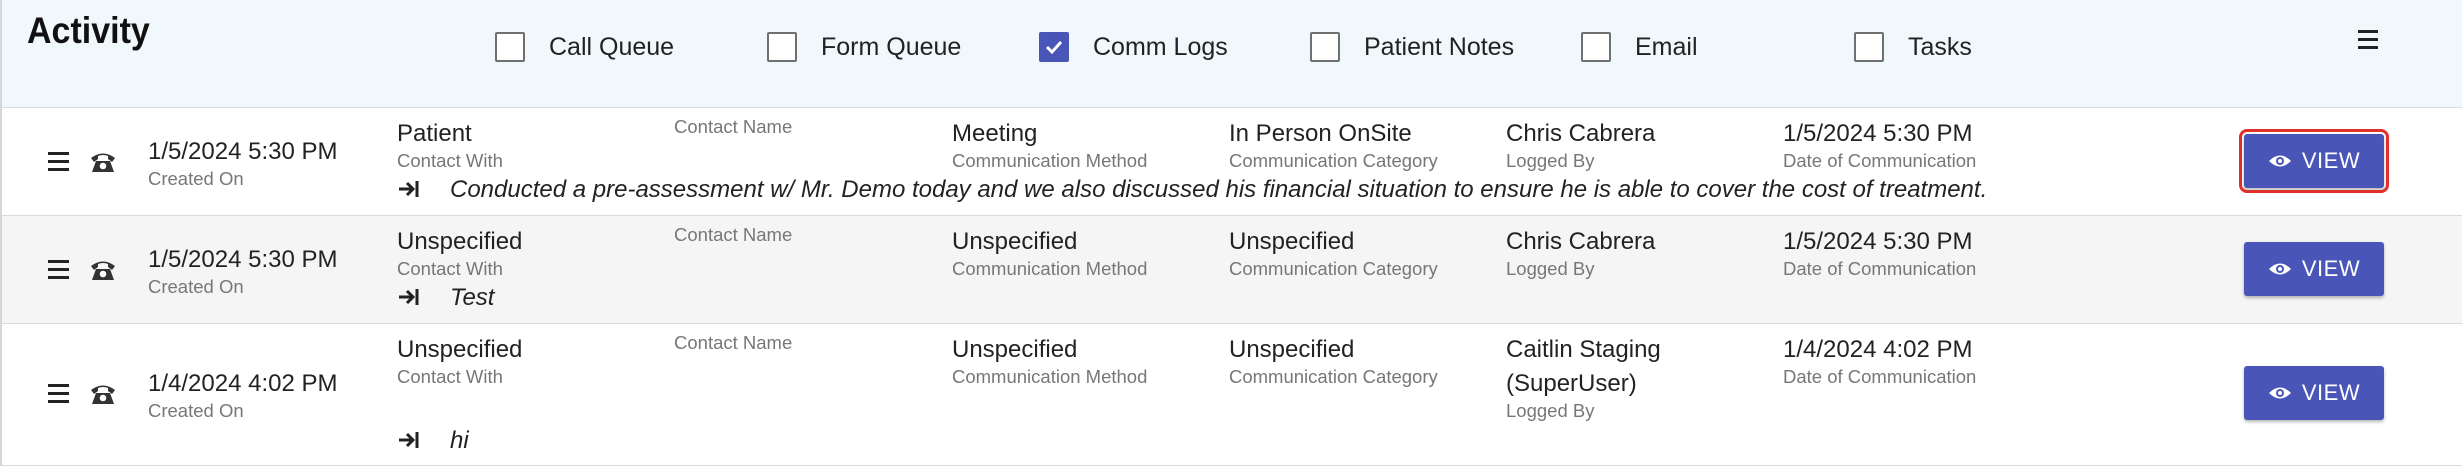 Image resolution: width=2462 pixels, height=468 pixels. What do you see at coordinates (1666, 46) in the screenshot?
I see `email-label: Email` at bounding box center [1666, 46].